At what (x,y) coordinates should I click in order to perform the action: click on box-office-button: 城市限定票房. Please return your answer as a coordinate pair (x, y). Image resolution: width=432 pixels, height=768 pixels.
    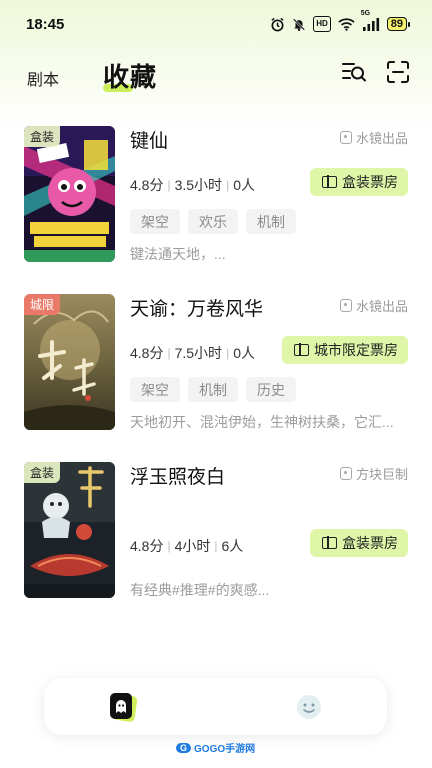
    Looking at the image, I should click on (345, 350).